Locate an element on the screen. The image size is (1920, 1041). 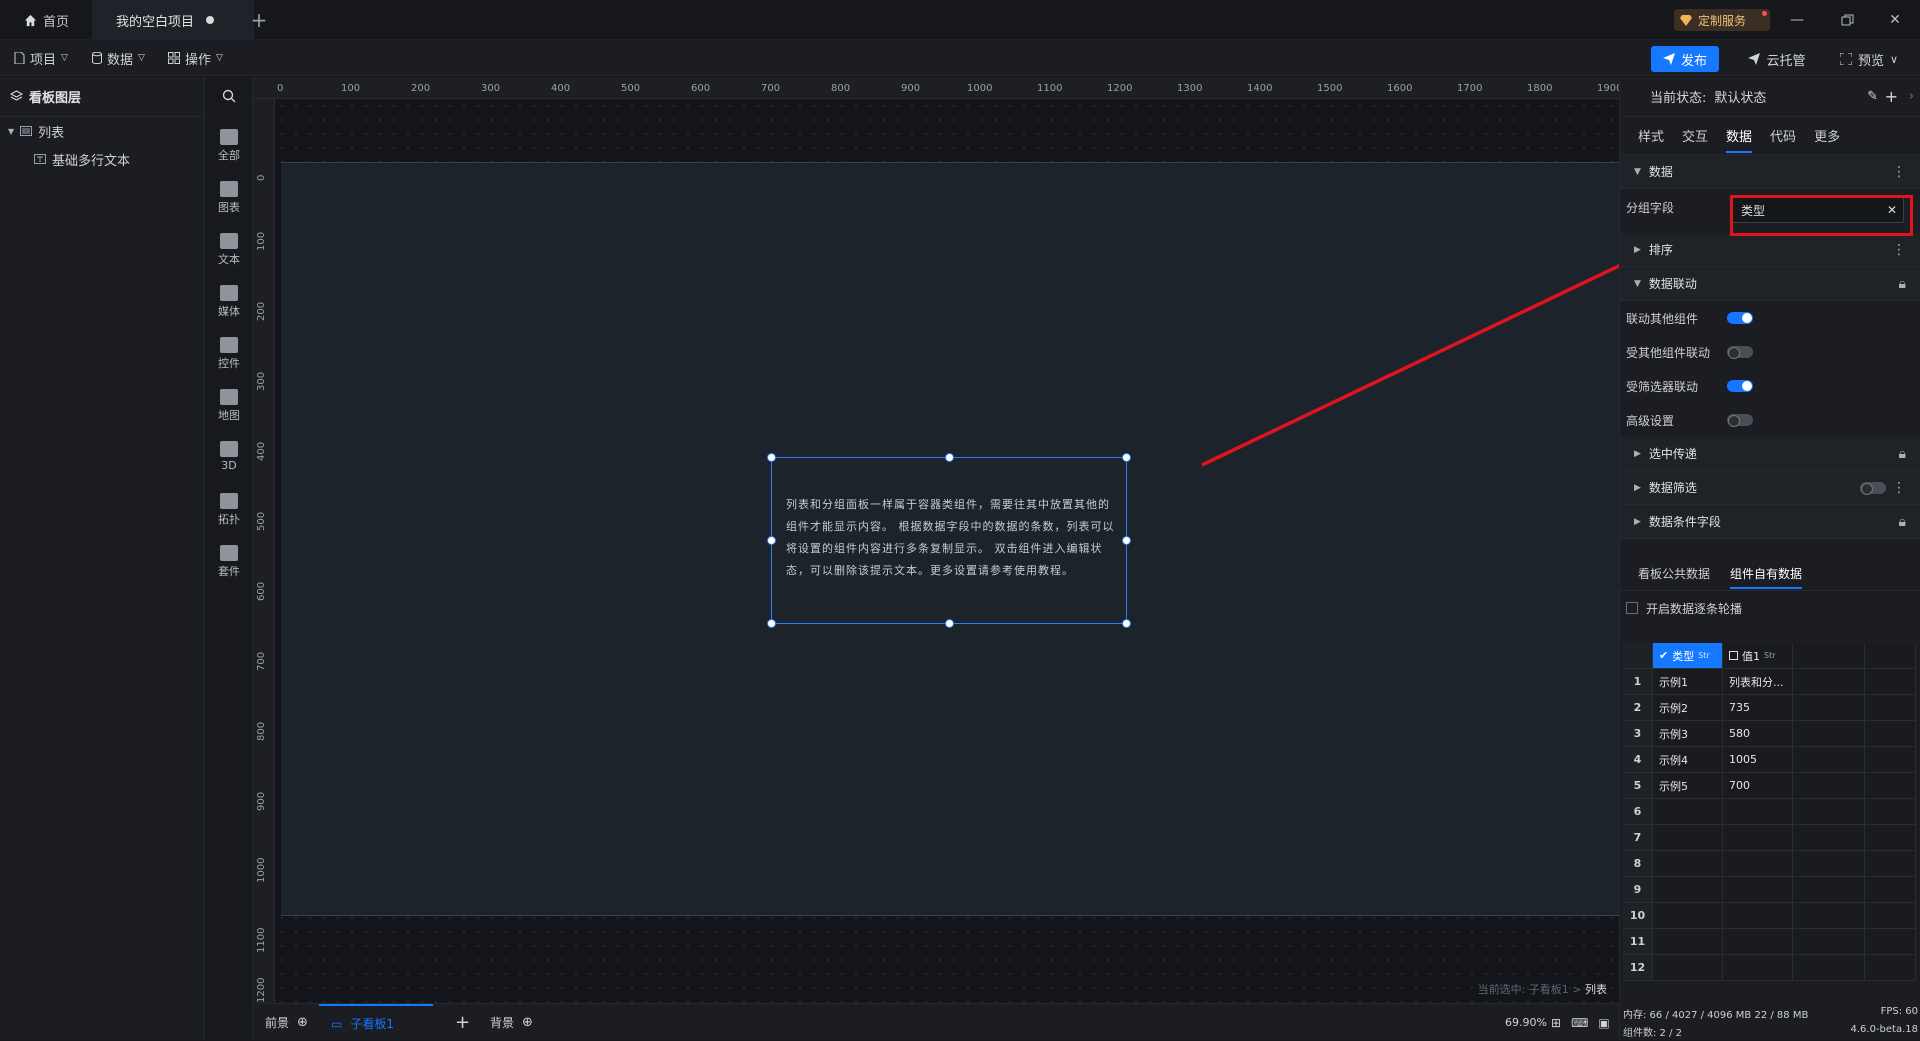
add-circle-icon: ⊕ is located at coordinates (302, 1022).